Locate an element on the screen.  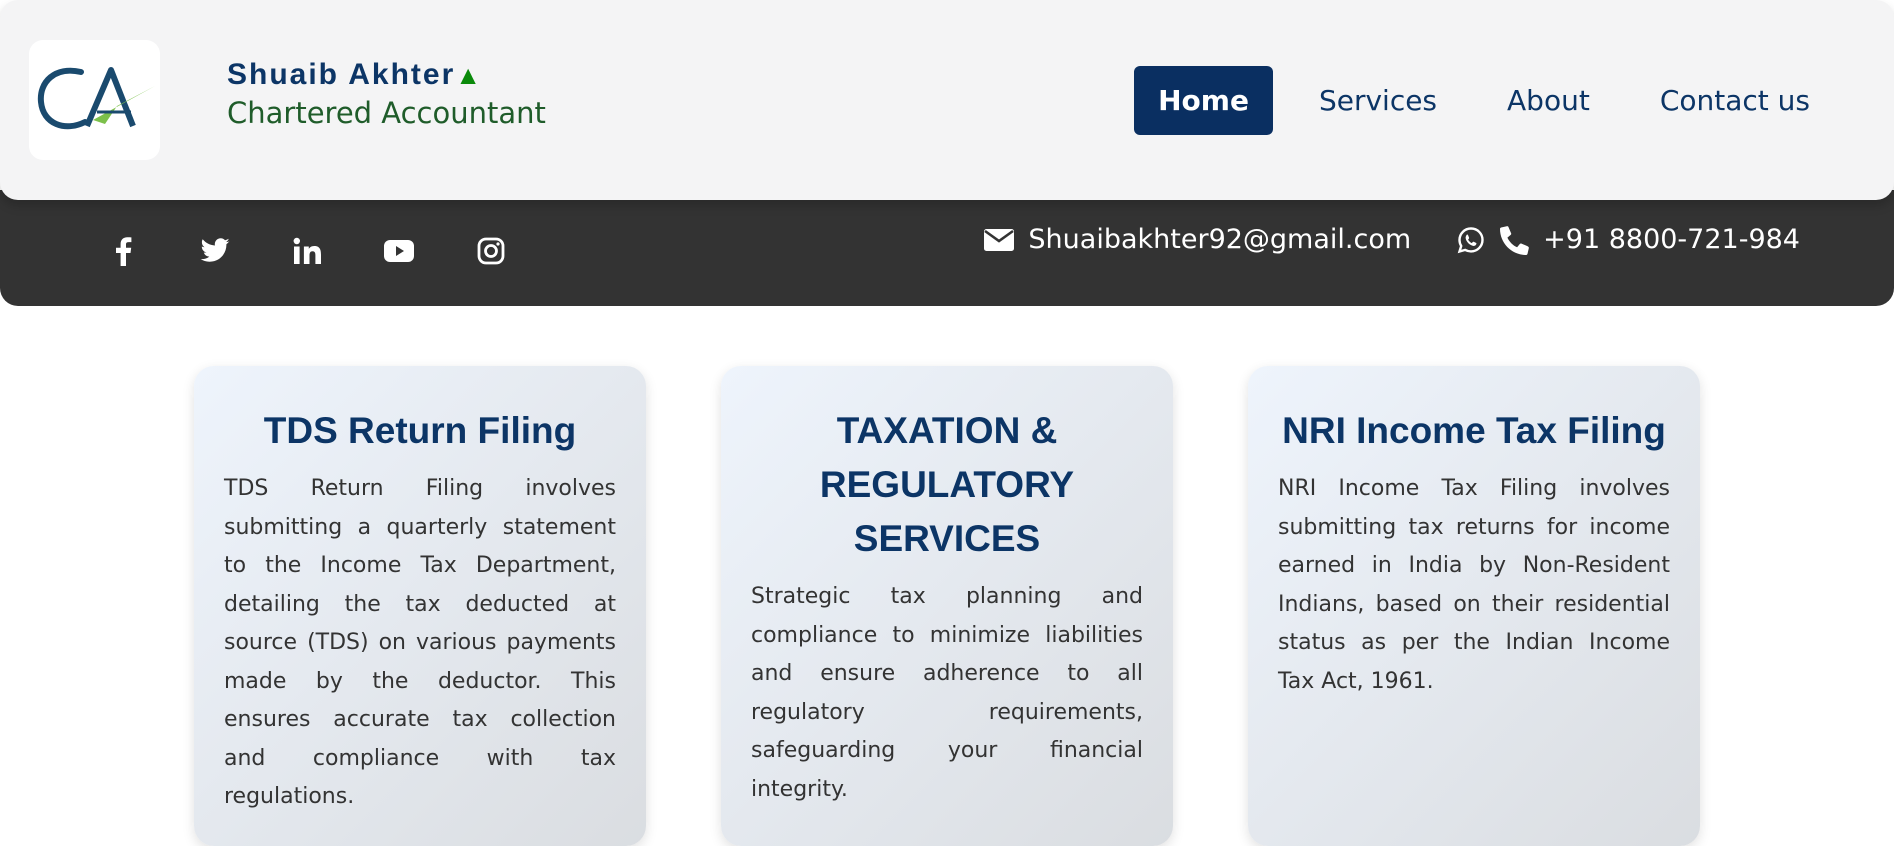
email-link: Shuaibakhter92@gmail.com is located at coordinates (1219, 239).